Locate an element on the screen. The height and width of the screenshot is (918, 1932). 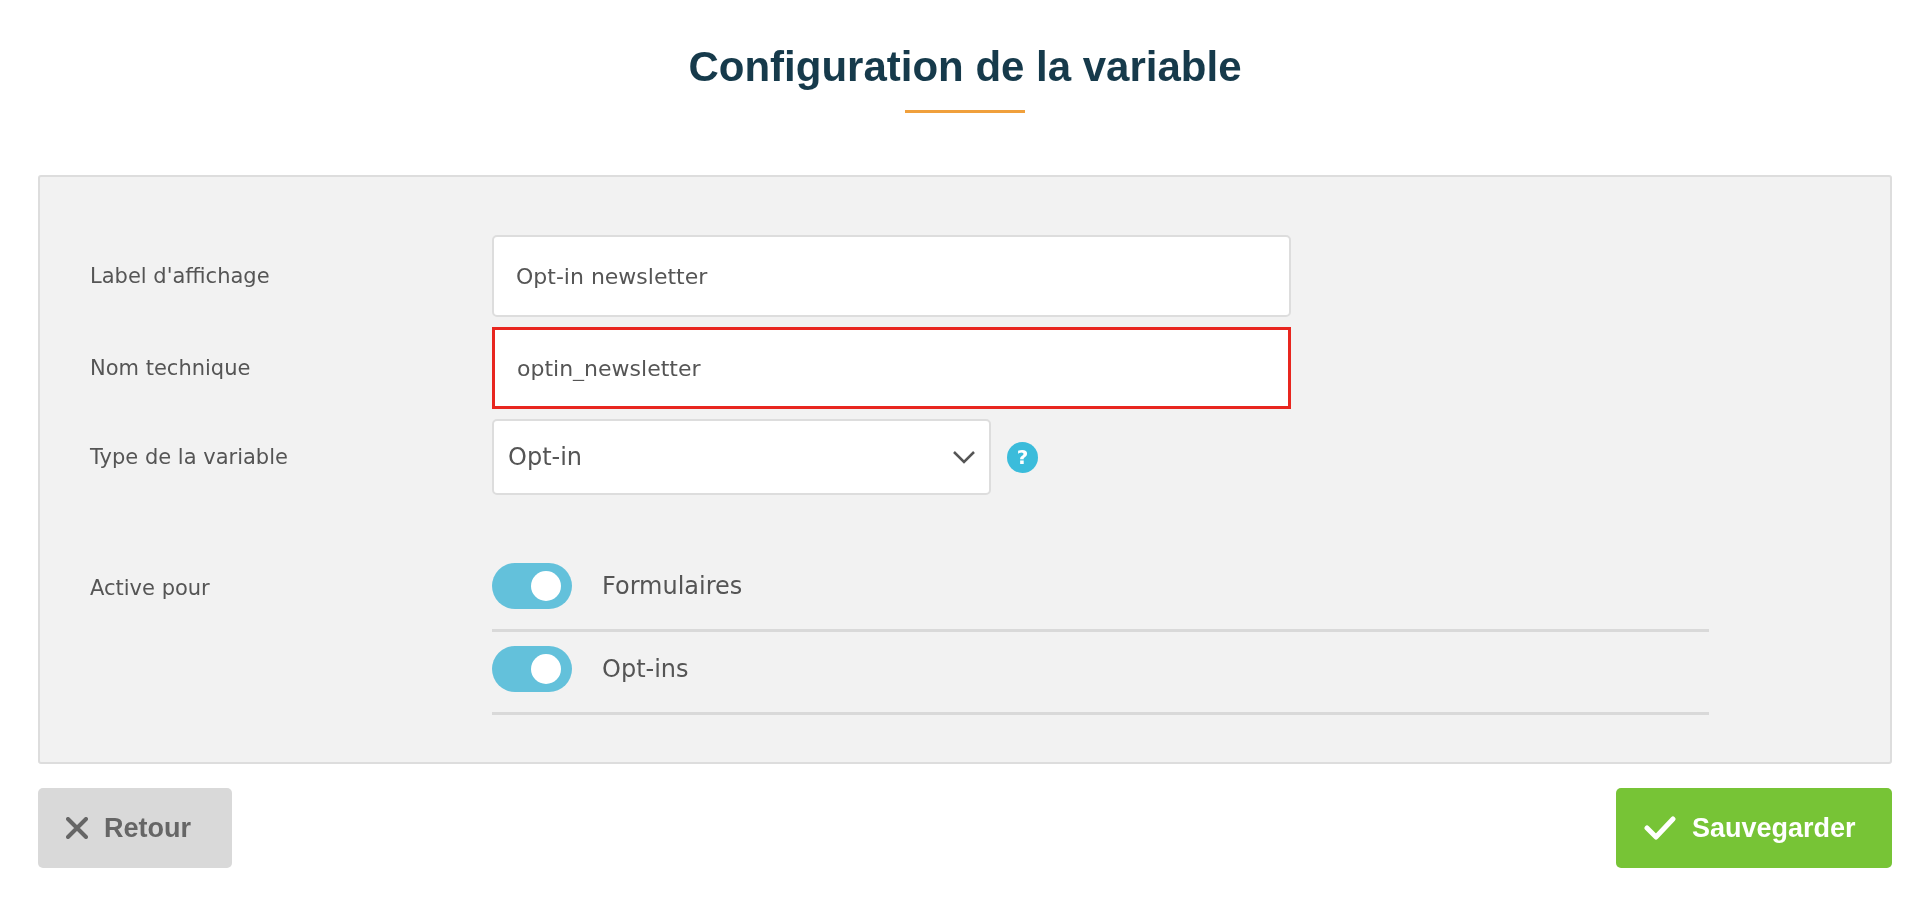
field-label: Active pour is located at coordinates (150, 589).